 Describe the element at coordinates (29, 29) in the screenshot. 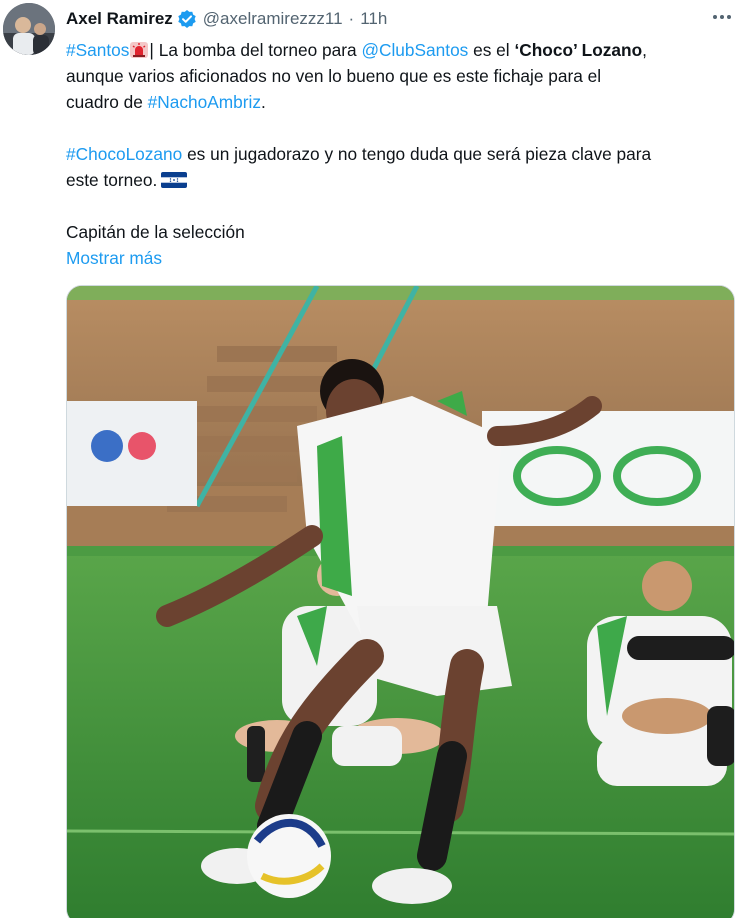

I see `avatar` at that location.